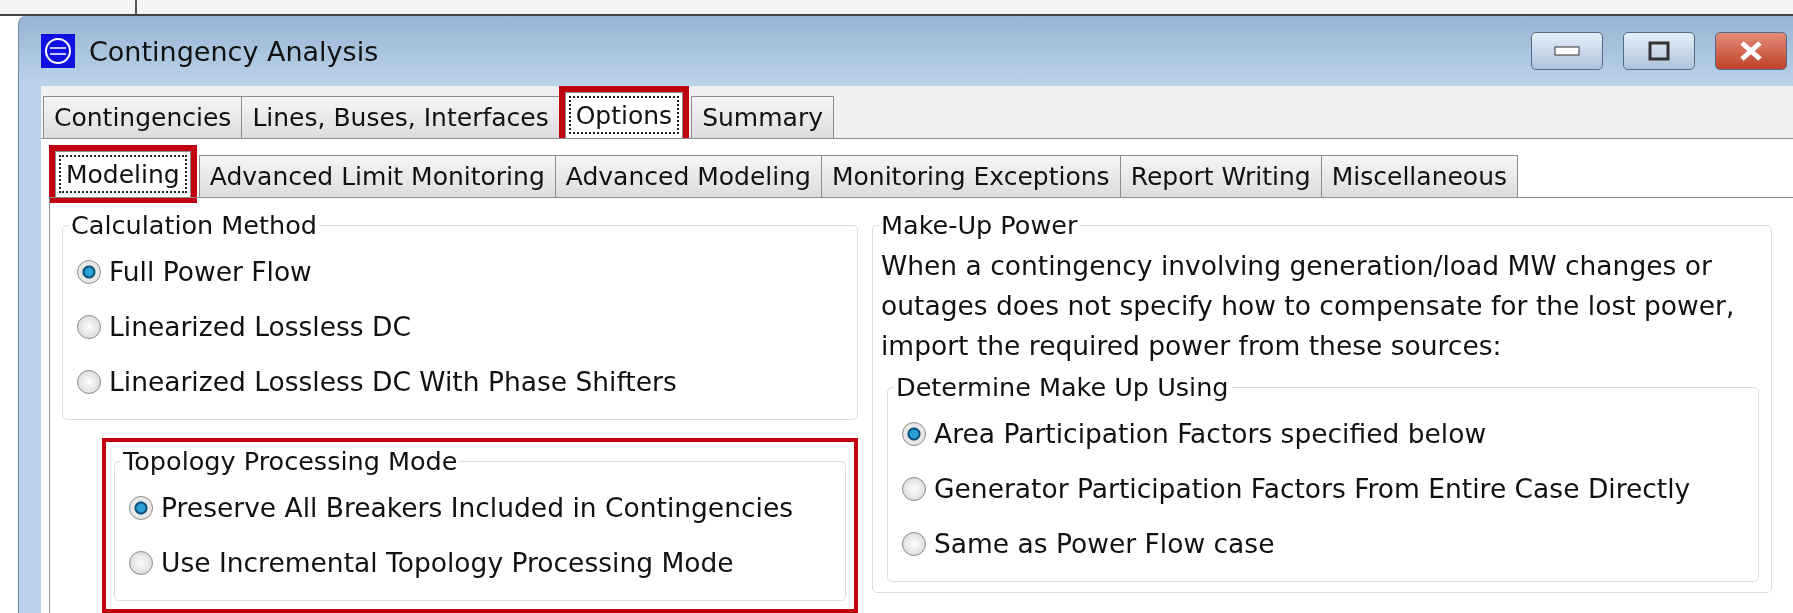 The width and height of the screenshot is (1793, 613). Describe the element at coordinates (1210, 433) in the screenshot. I see `option-label: Area Participation Factors specified below` at that location.